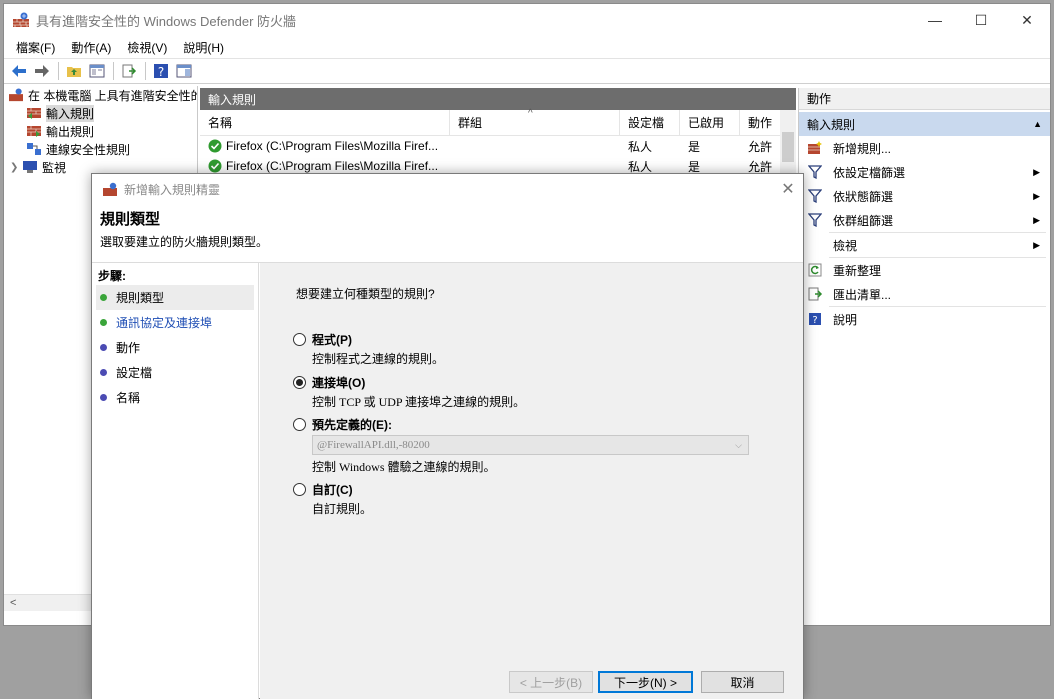 Image resolution: width=1054 pixels, height=699 pixels. What do you see at coordinates (788, 189) in the screenshot?
I see `dialog-close-button: ✕` at bounding box center [788, 189].